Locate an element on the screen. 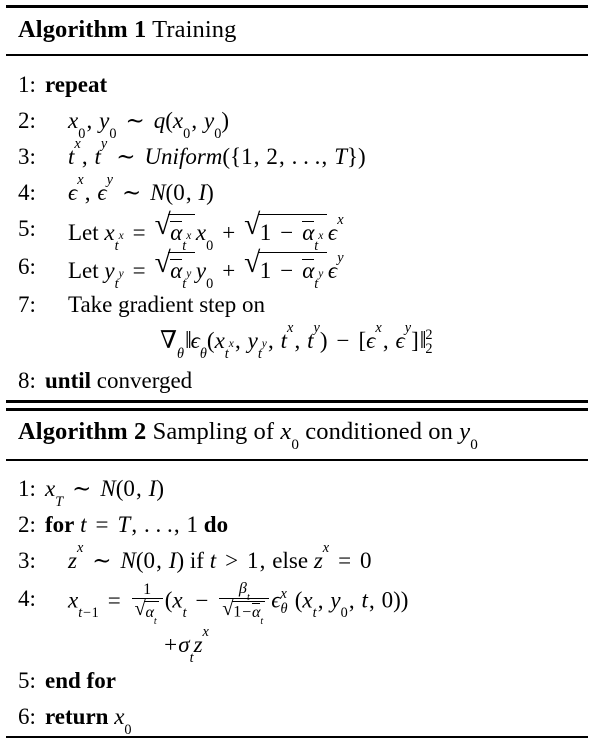 The height and width of the screenshot is (742, 592). algorithm-1-header-rule is located at coordinates (297, 55).